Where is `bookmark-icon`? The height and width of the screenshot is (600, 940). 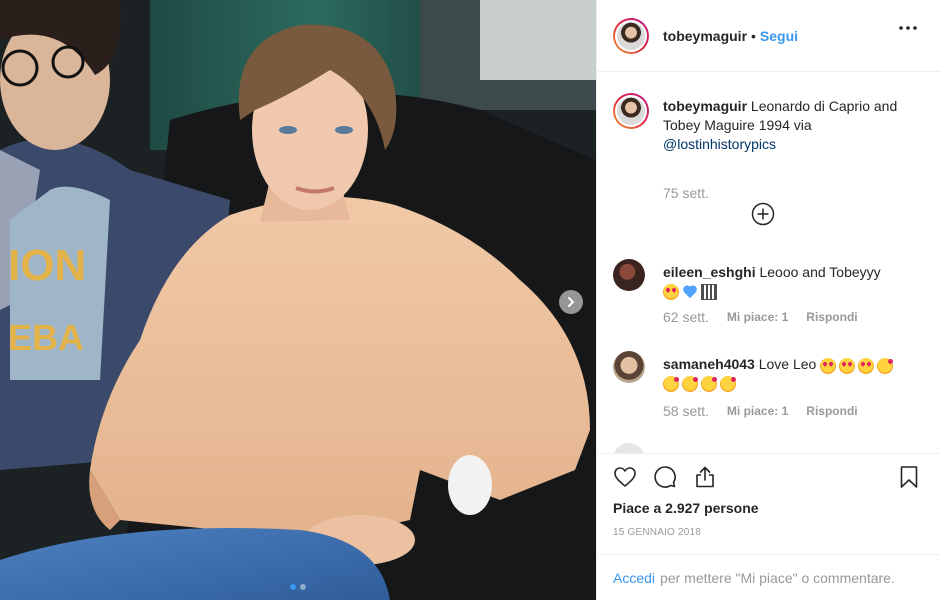 bookmark-icon is located at coordinates (909, 477).